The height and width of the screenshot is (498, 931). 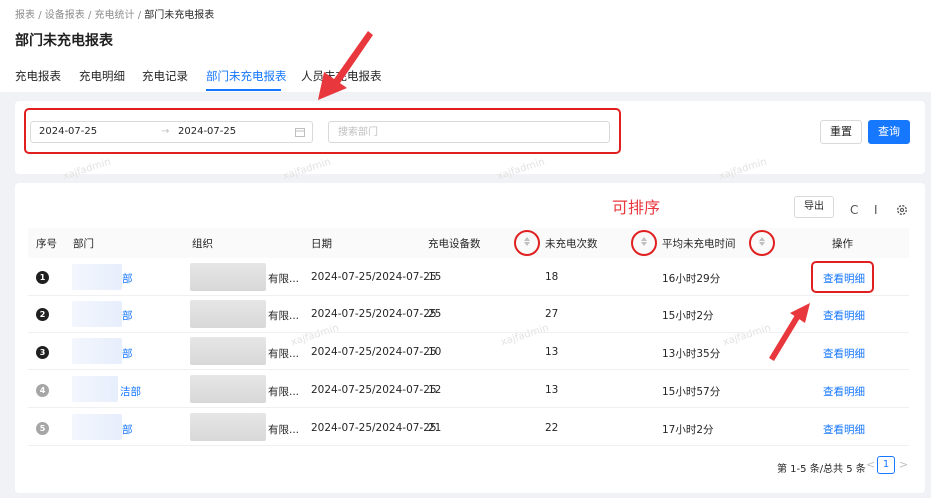 I want to click on col-dept: 部门, so click(x=83, y=244).